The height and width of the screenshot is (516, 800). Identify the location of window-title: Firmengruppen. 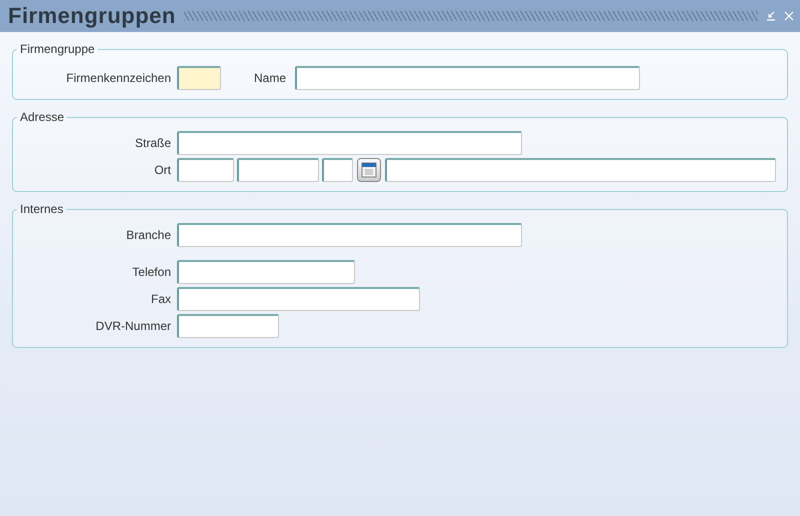
(92, 16).